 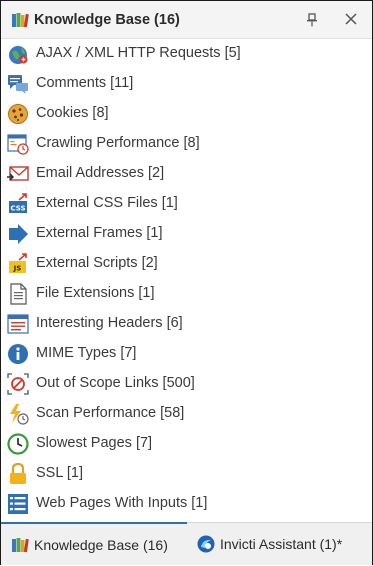 What do you see at coordinates (97, 263) in the screenshot?
I see `list-item-label: External Scripts [2]` at bounding box center [97, 263].